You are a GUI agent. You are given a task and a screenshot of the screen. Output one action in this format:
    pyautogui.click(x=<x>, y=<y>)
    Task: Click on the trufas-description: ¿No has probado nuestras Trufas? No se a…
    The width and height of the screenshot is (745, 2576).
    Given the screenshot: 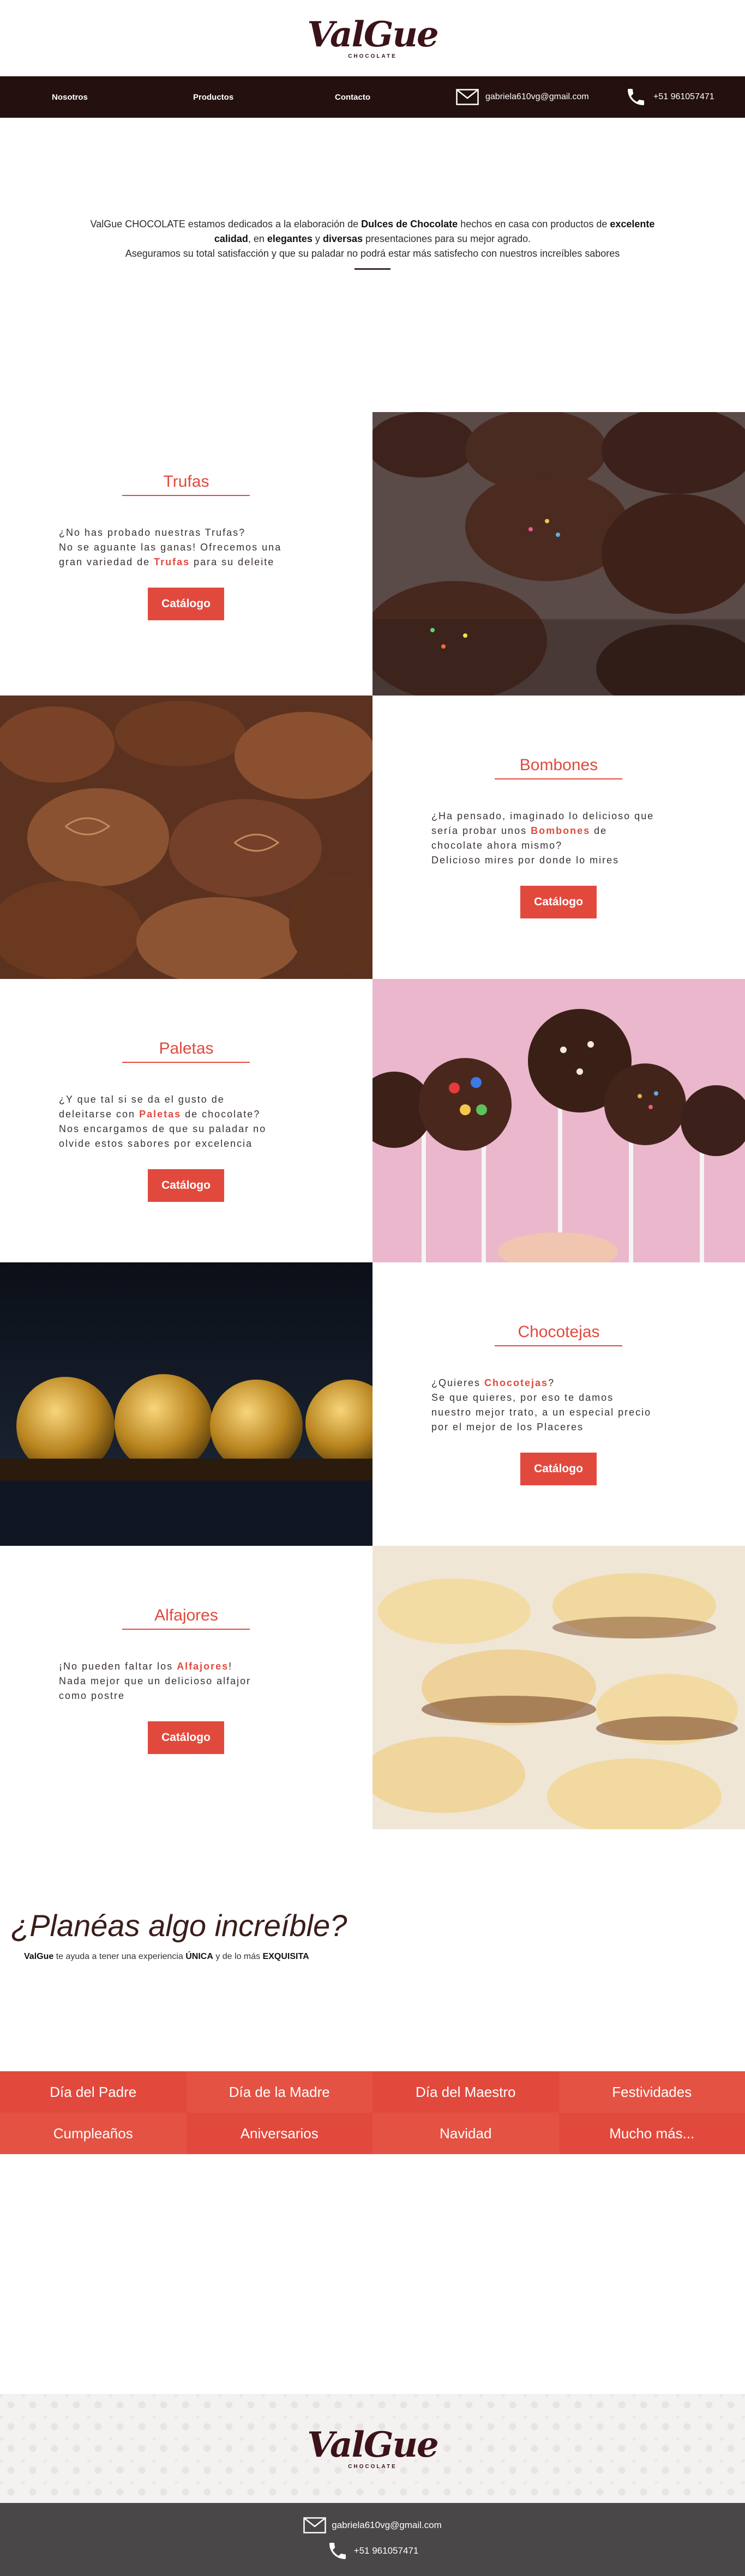 What is the action you would take?
    pyautogui.click(x=170, y=547)
    